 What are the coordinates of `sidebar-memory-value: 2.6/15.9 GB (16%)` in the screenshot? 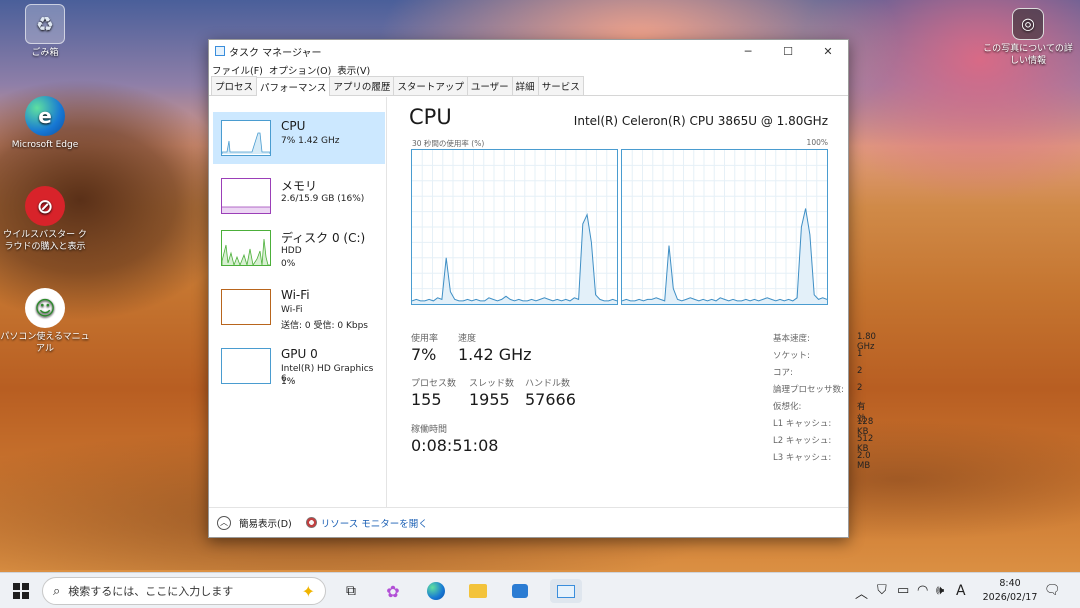 It's located at (323, 199).